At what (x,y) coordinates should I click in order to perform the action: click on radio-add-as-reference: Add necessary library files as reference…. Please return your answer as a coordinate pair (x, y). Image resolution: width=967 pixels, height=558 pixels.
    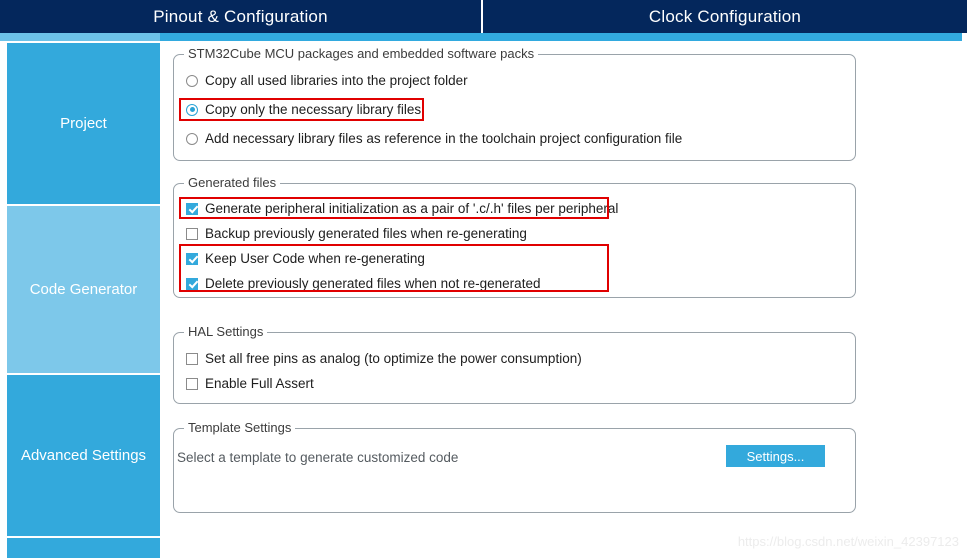
    Looking at the image, I should click on (434, 139).